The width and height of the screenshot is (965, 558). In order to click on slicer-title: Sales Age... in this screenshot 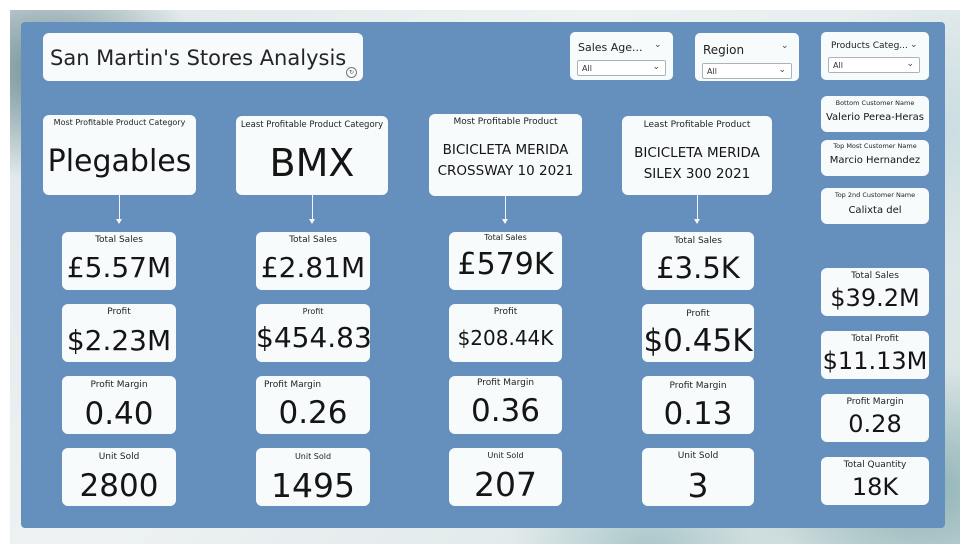, I will do `click(610, 47)`.